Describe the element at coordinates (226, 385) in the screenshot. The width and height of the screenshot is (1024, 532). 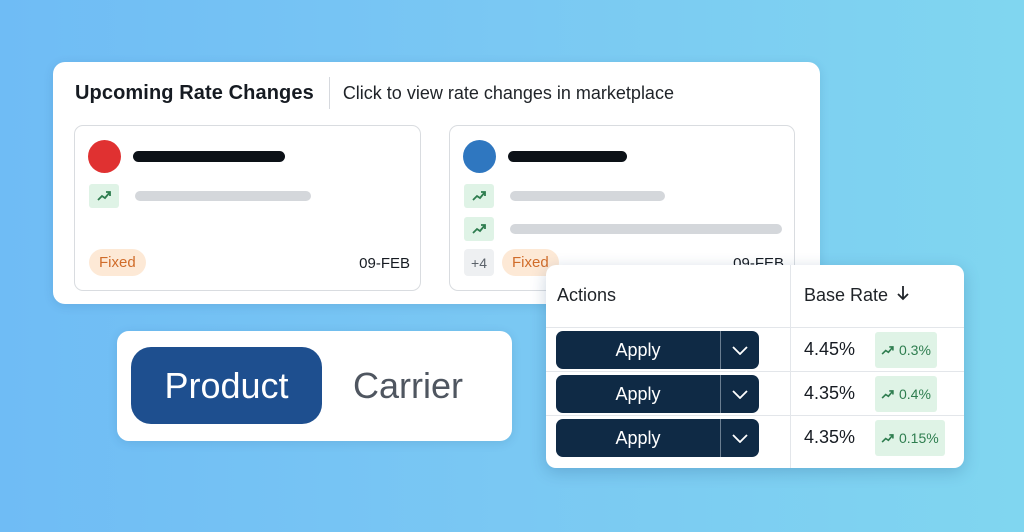
I see `toggle-product: Product` at that location.